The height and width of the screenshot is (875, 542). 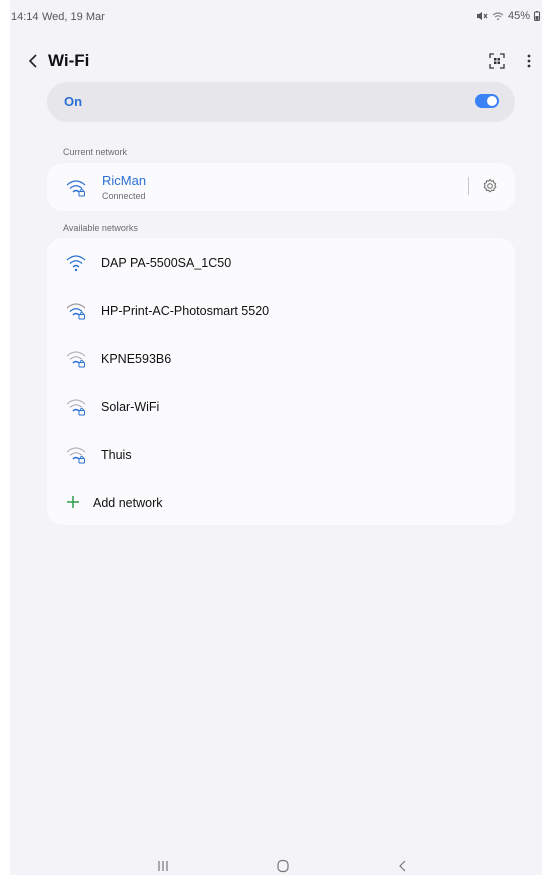 I want to click on battery-percent: 45%, so click(x=518, y=16).